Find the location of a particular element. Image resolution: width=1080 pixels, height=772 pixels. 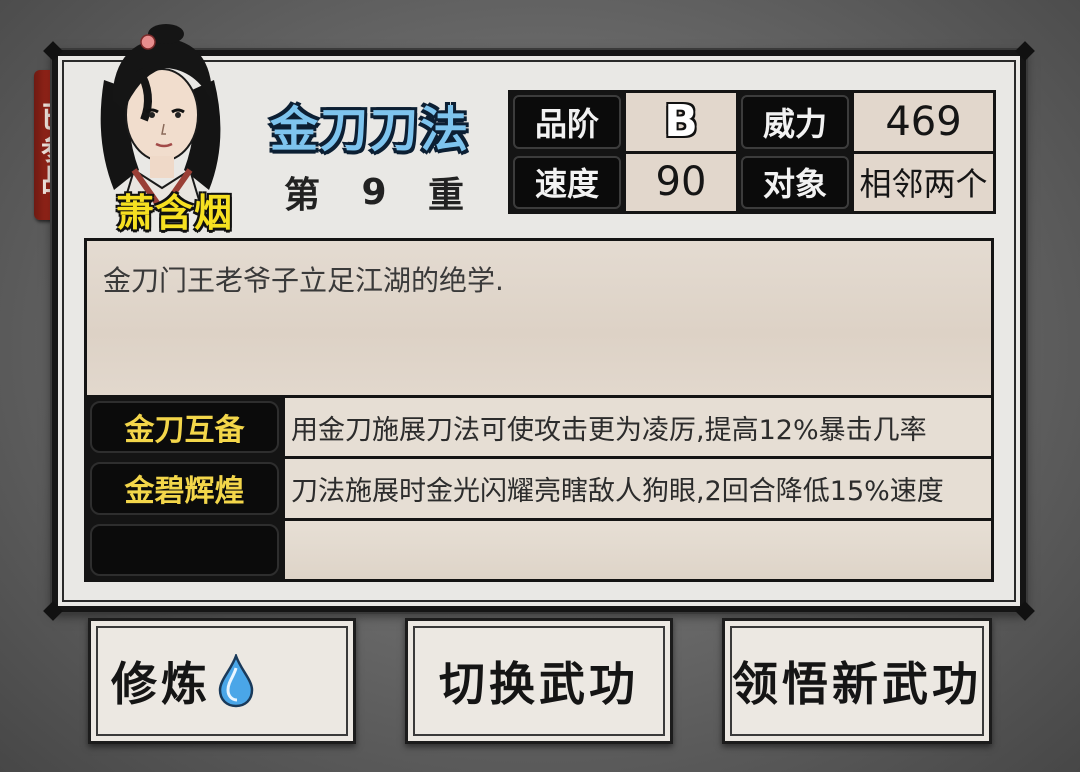

stat-label-grade: 品阶 is located at coordinates (567, 122).